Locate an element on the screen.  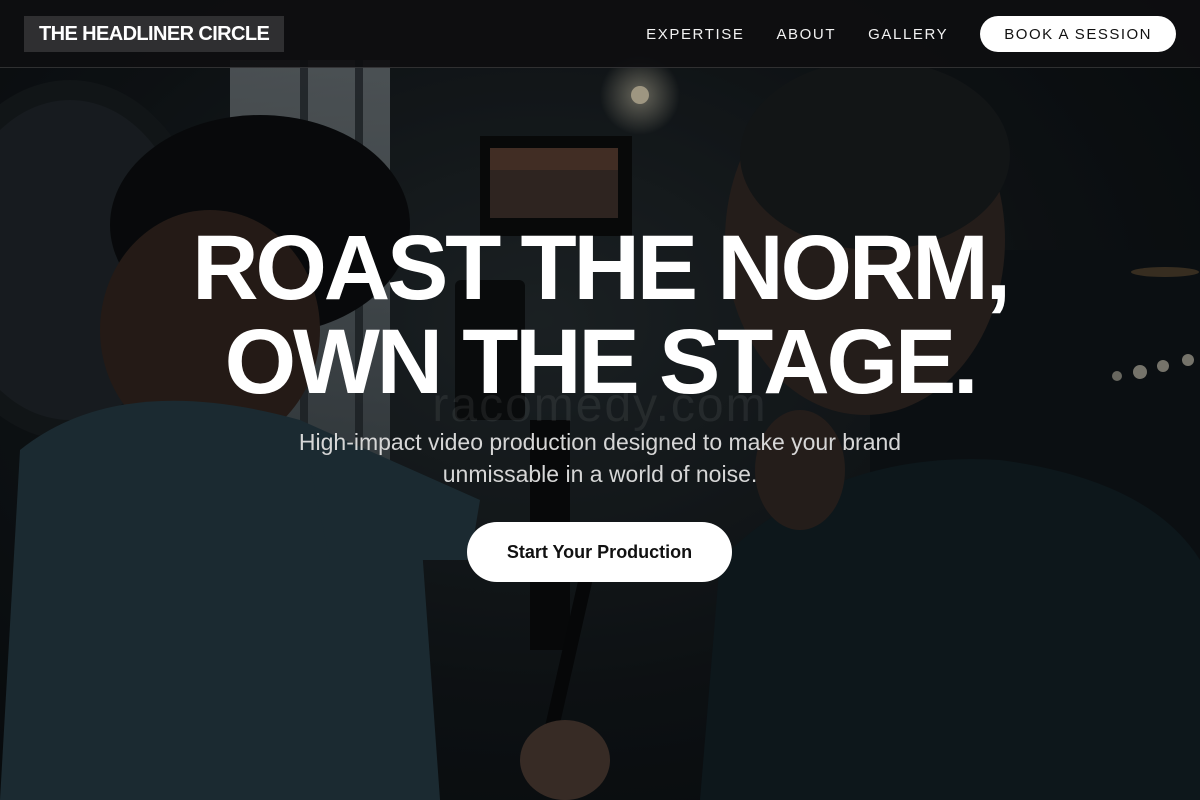
book-session-button: BOOK A SESSION is located at coordinates (1078, 34).